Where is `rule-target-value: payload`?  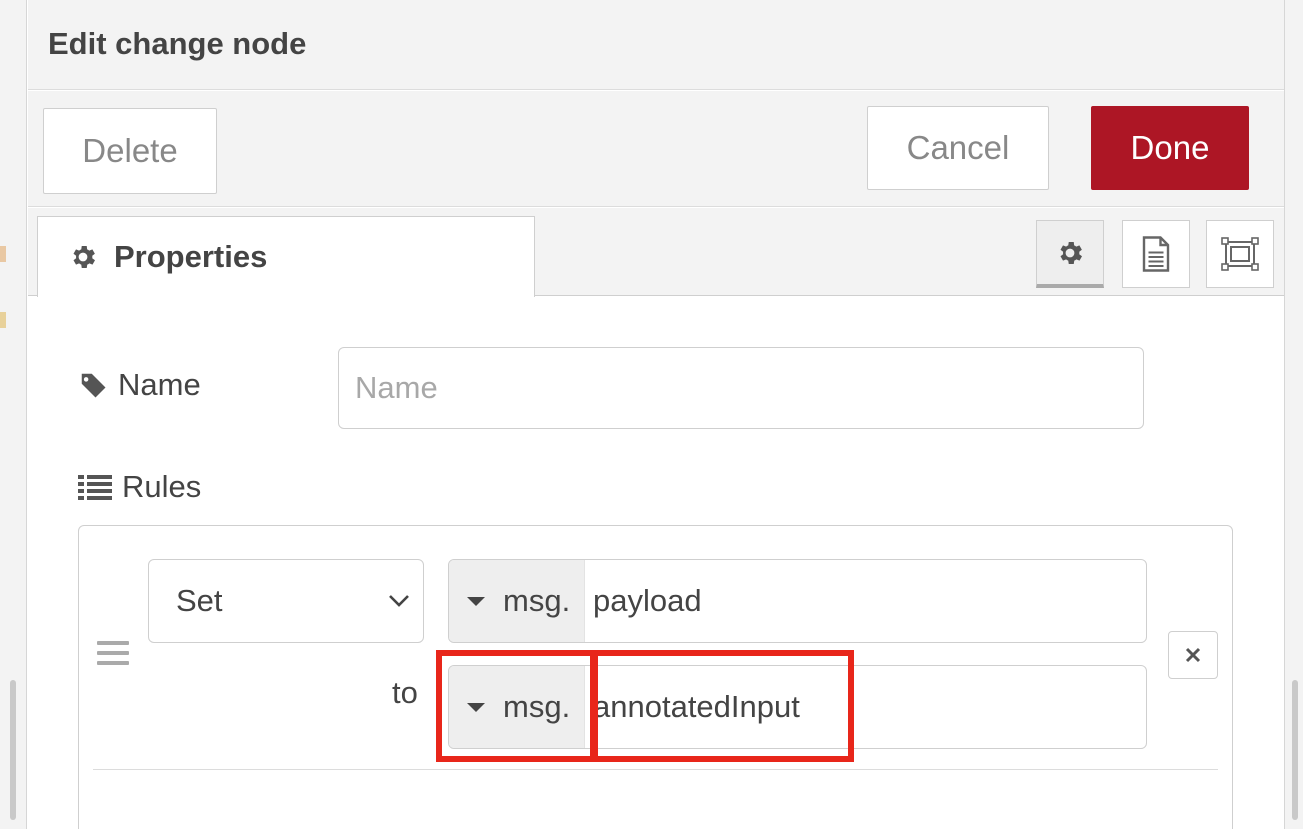 rule-target-value: payload is located at coordinates (643, 601).